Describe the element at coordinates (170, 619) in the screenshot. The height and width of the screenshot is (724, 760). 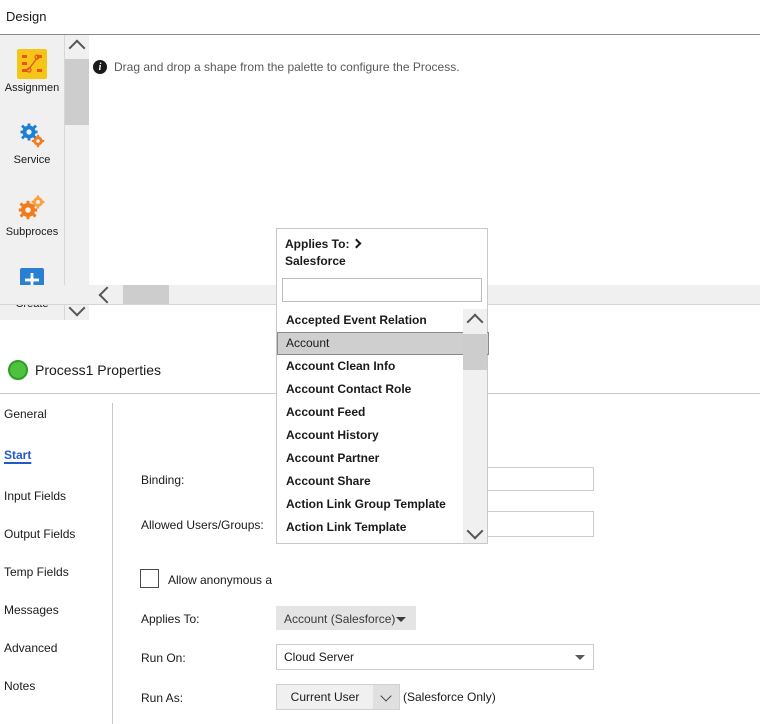
I see `applies-to-label: Applies To:` at that location.